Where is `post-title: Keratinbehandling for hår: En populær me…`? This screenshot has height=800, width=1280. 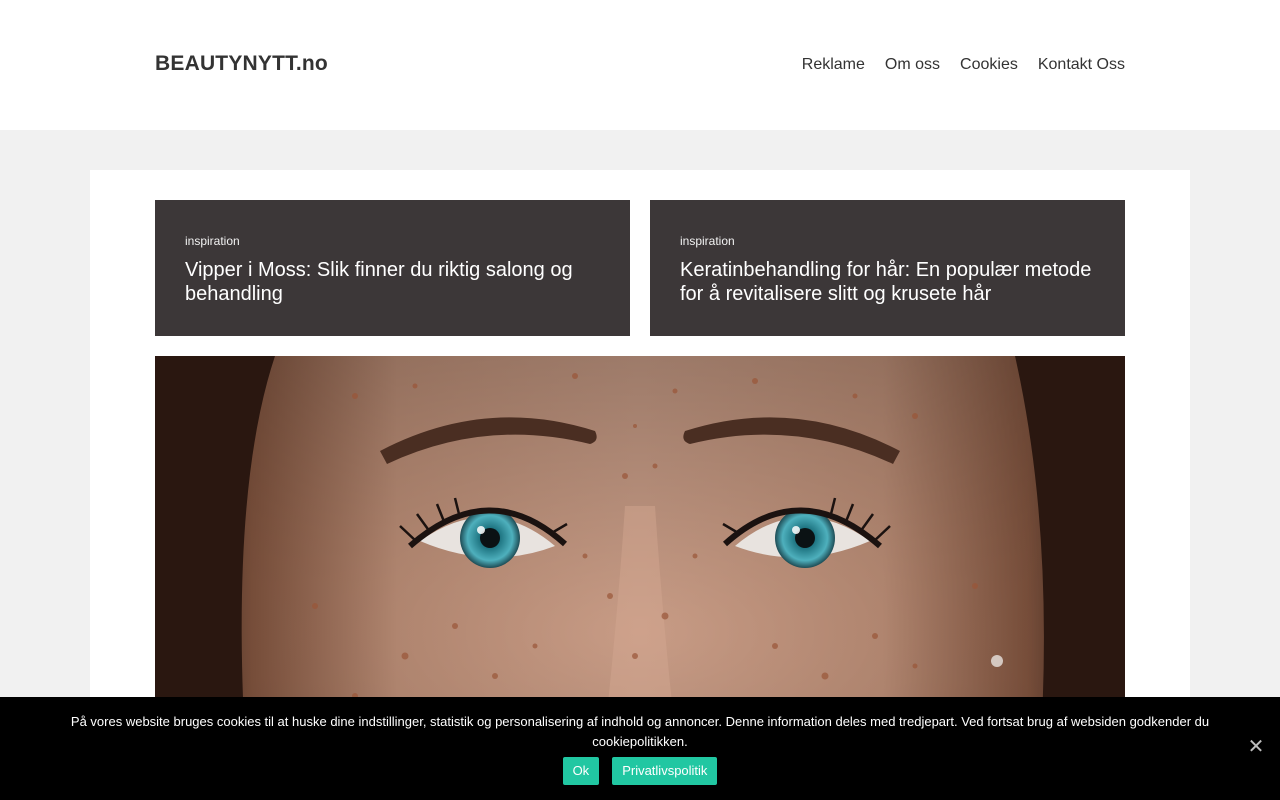 post-title: Keratinbehandling for hår: En populær me… is located at coordinates (887, 282).